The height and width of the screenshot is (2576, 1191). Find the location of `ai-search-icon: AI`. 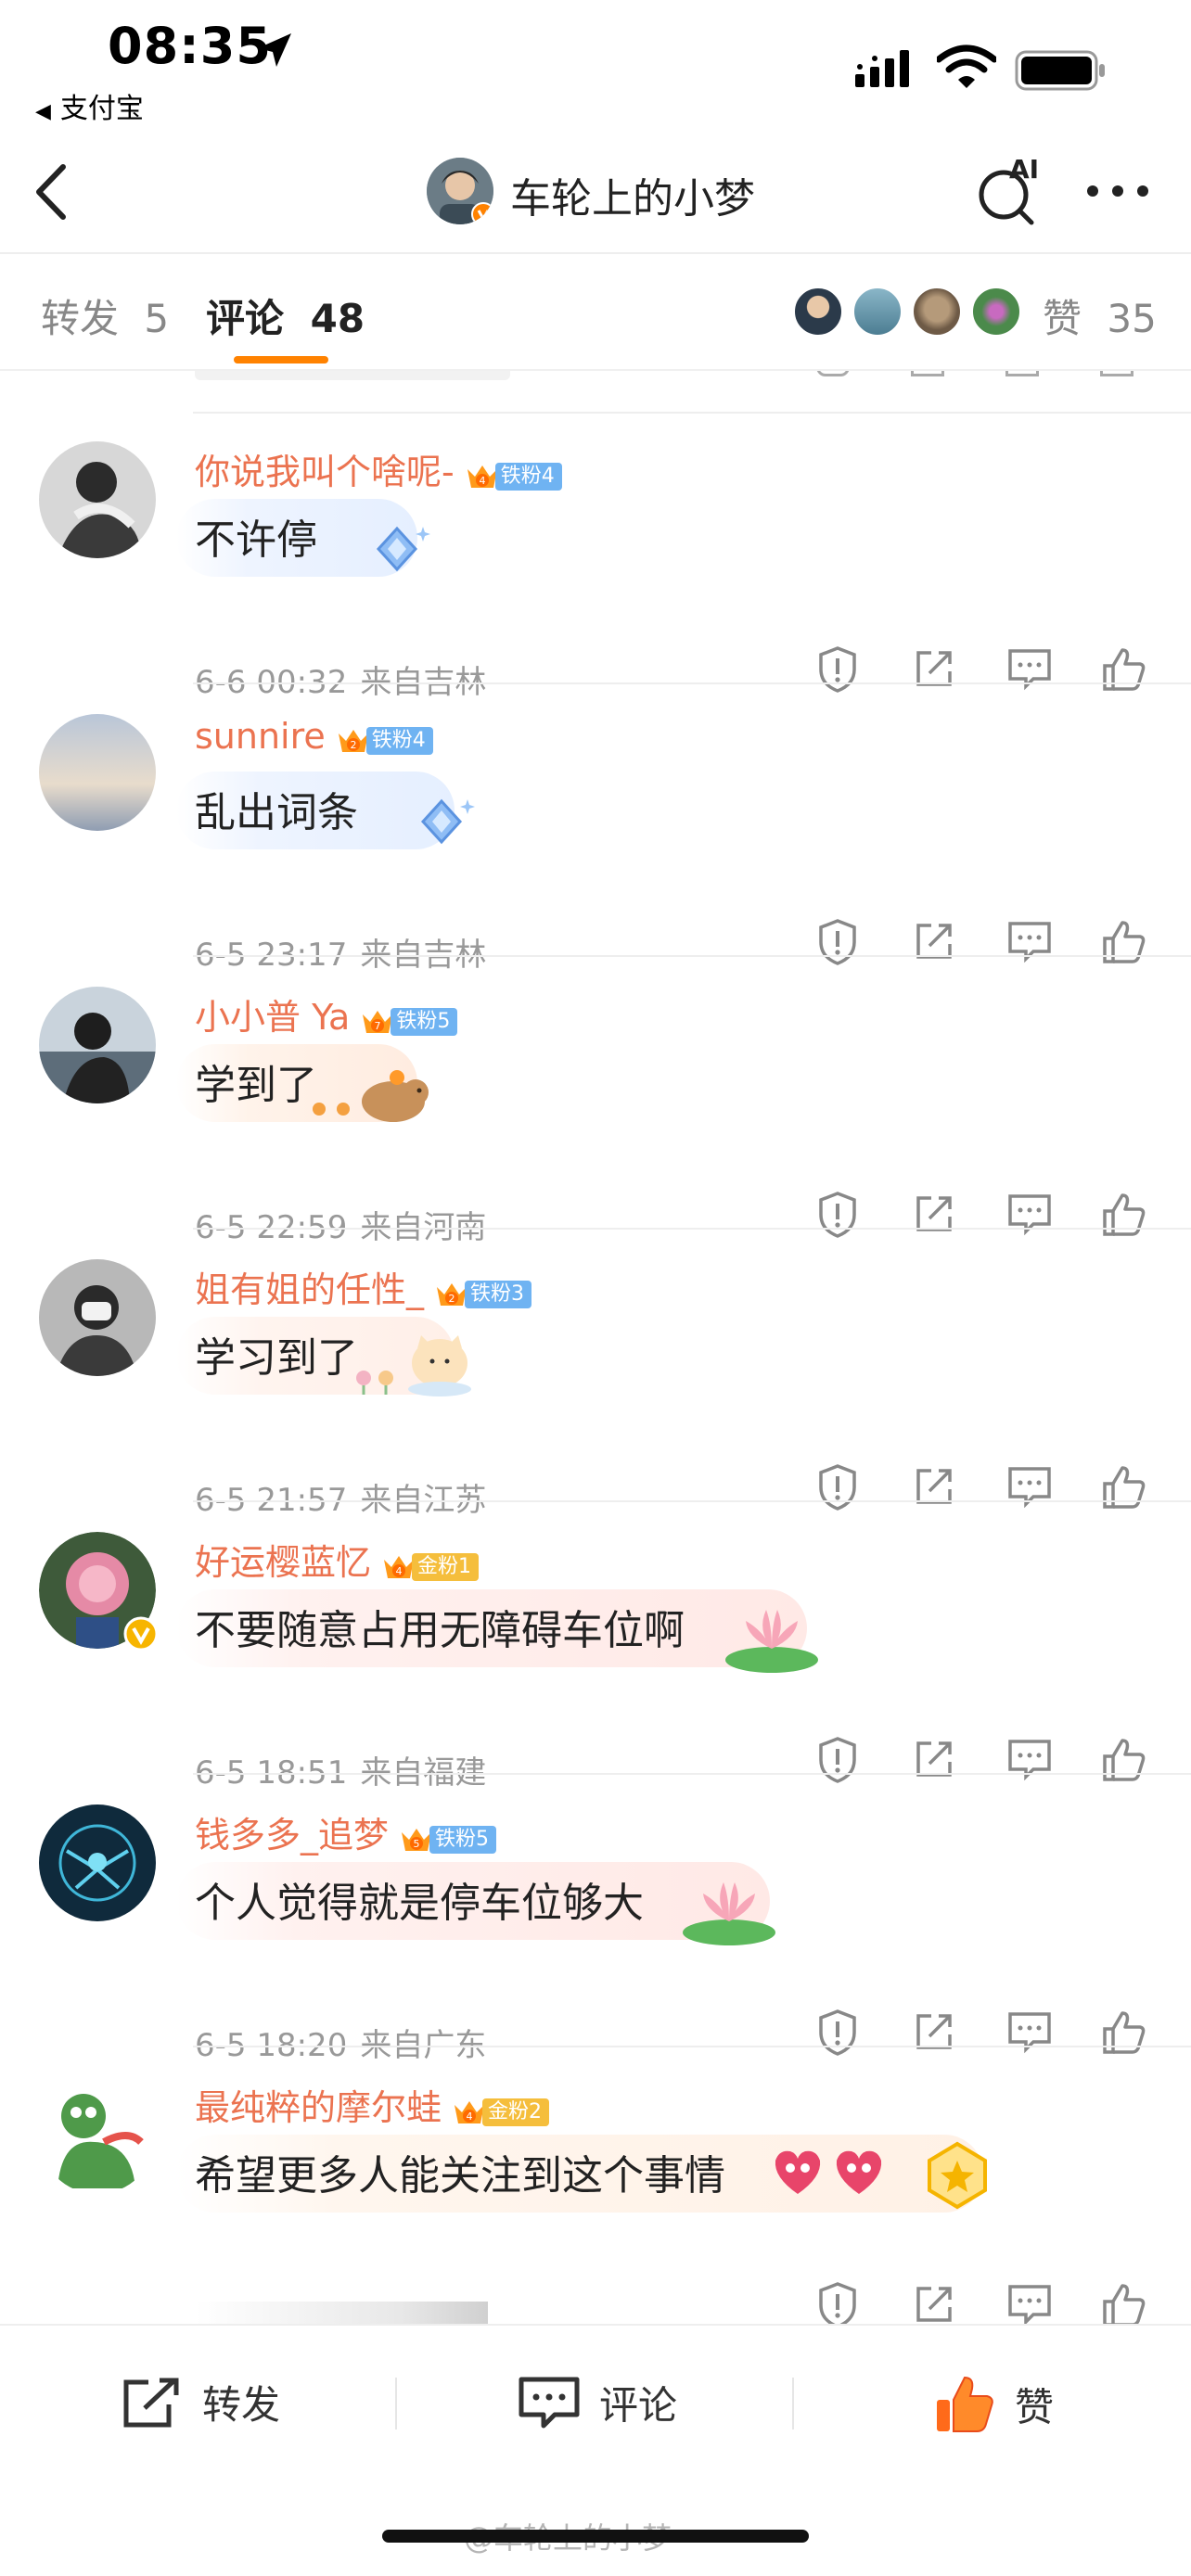

ai-search-icon: AI is located at coordinates (1008, 191).